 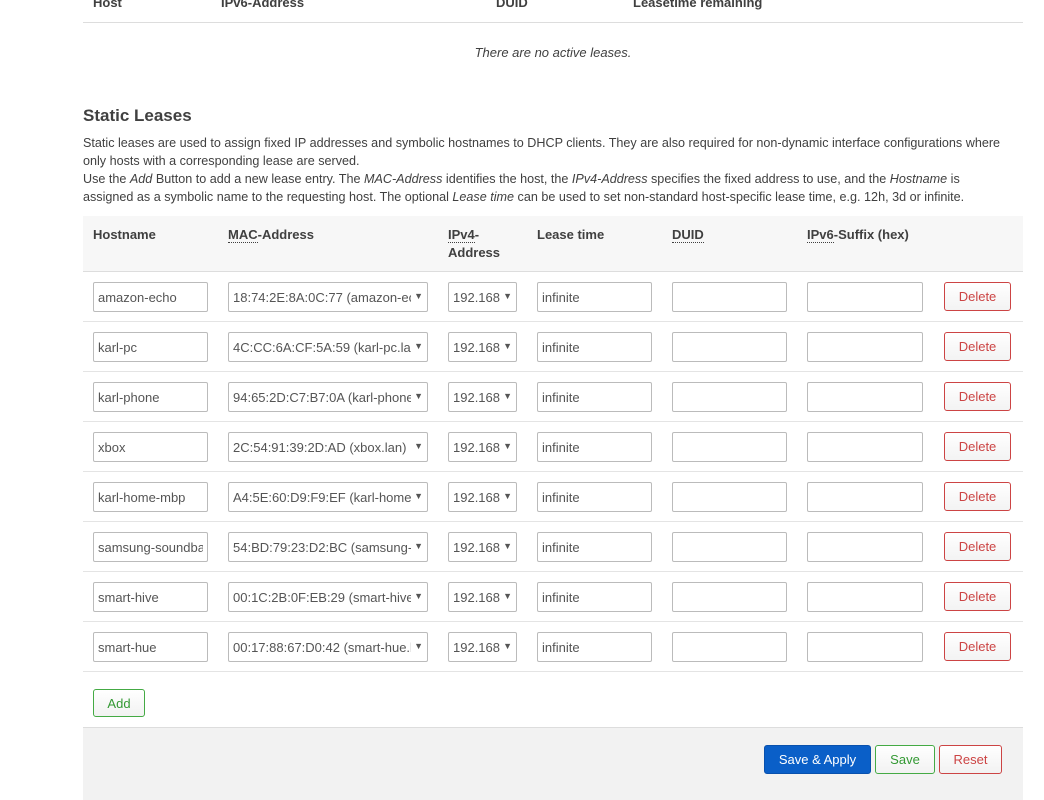 What do you see at coordinates (970, 759) in the screenshot?
I see `reset-button: Reset` at bounding box center [970, 759].